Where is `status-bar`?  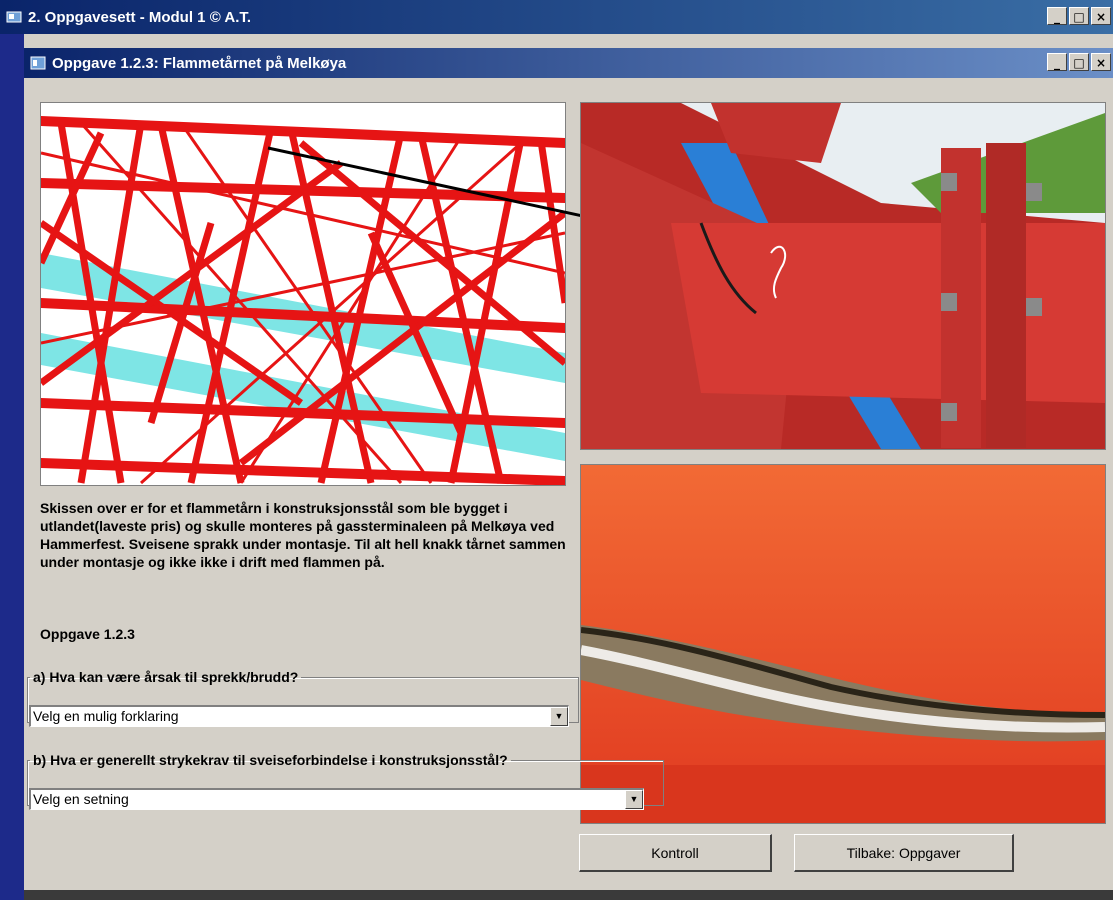 status-bar is located at coordinates (568, 895).